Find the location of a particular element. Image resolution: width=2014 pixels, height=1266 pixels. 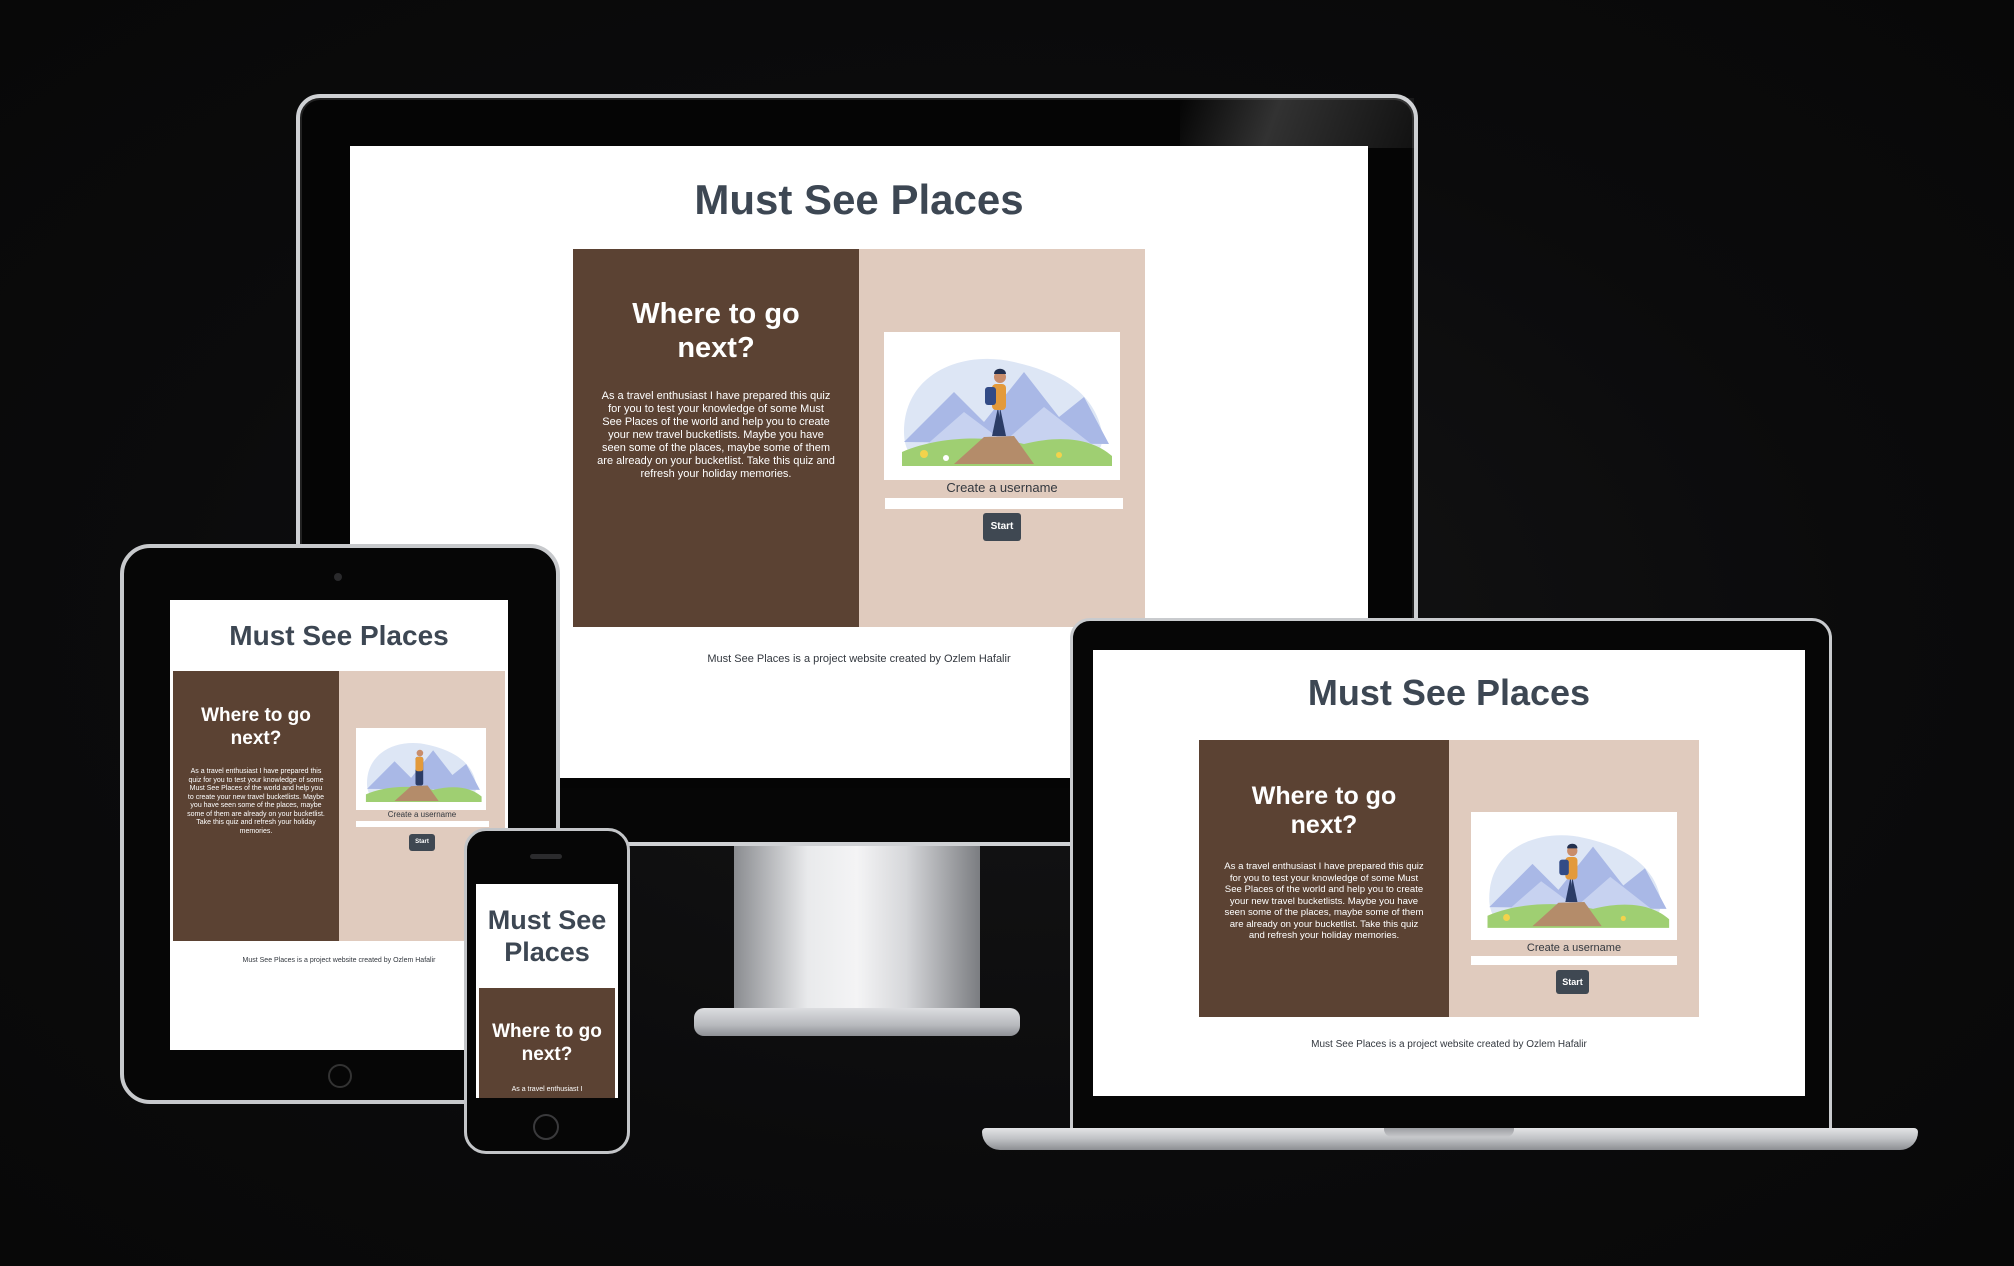

ipad-home-button is located at coordinates (340, 1076).